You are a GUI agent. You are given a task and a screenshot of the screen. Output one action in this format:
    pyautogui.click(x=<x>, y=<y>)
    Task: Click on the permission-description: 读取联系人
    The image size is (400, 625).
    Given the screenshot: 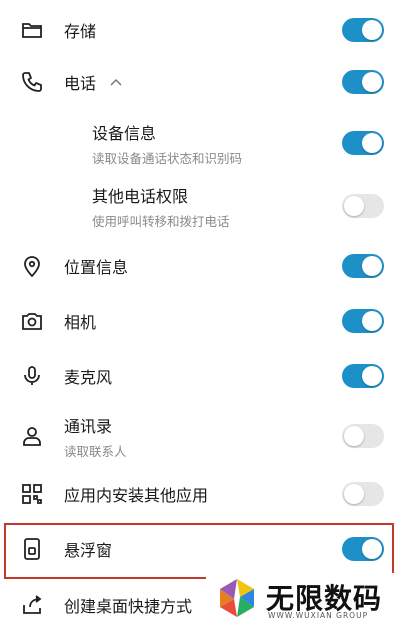 What is the action you would take?
    pyautogui.click(x=95, y=451)
    